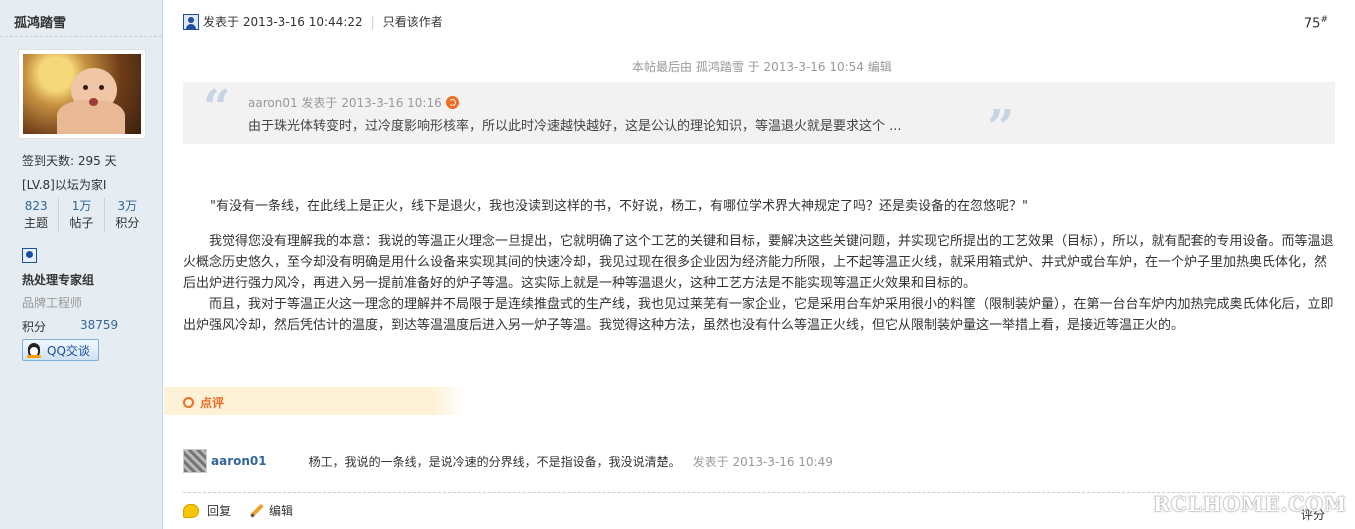 The height and width of the screenshot is (529, 1355). I want to click on comment-ring-icon, so click(188, 402).